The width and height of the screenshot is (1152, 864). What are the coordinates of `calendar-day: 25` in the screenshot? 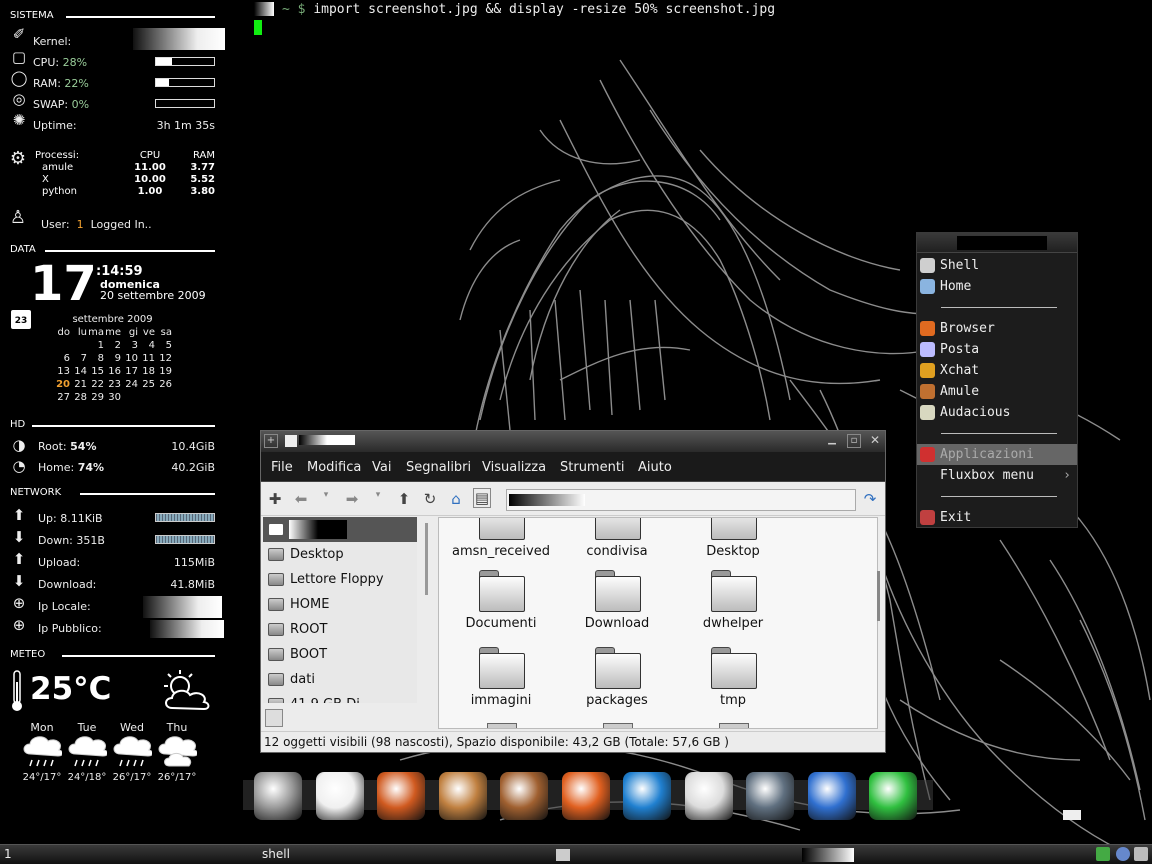 It's located at (148, 384).